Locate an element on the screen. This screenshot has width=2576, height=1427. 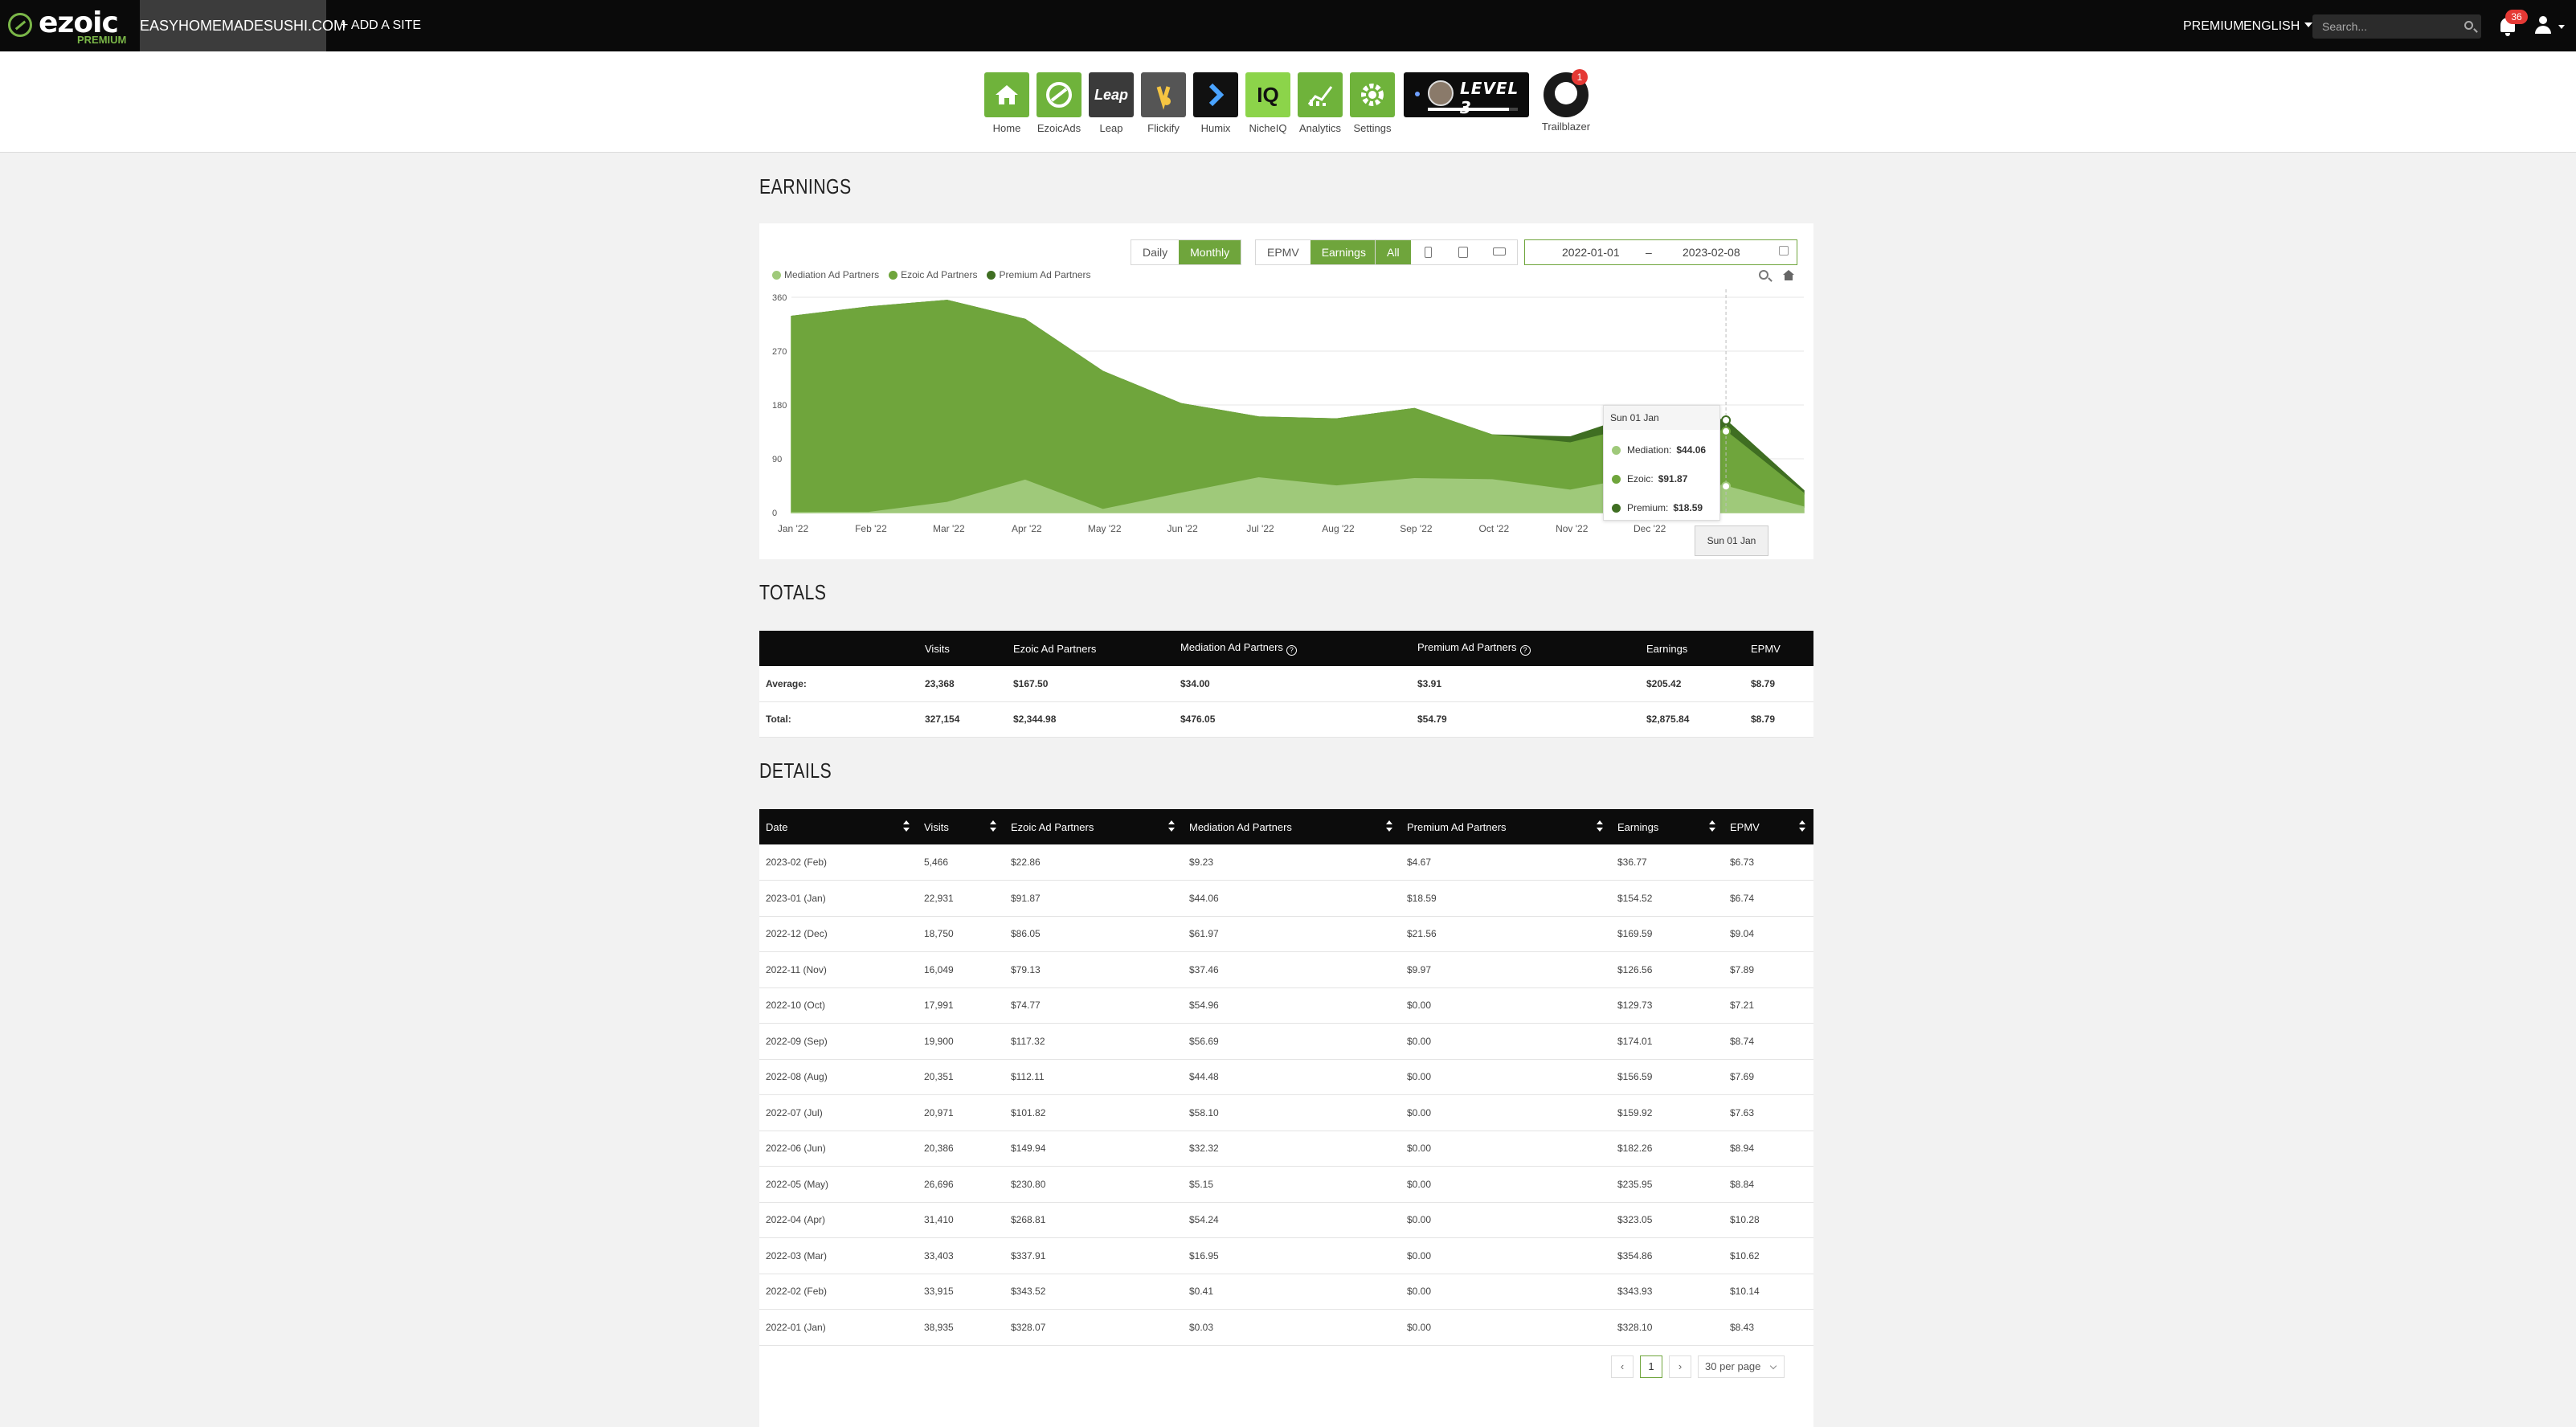
premium-link: PREMIUM is located at coordinates (2213, 26).